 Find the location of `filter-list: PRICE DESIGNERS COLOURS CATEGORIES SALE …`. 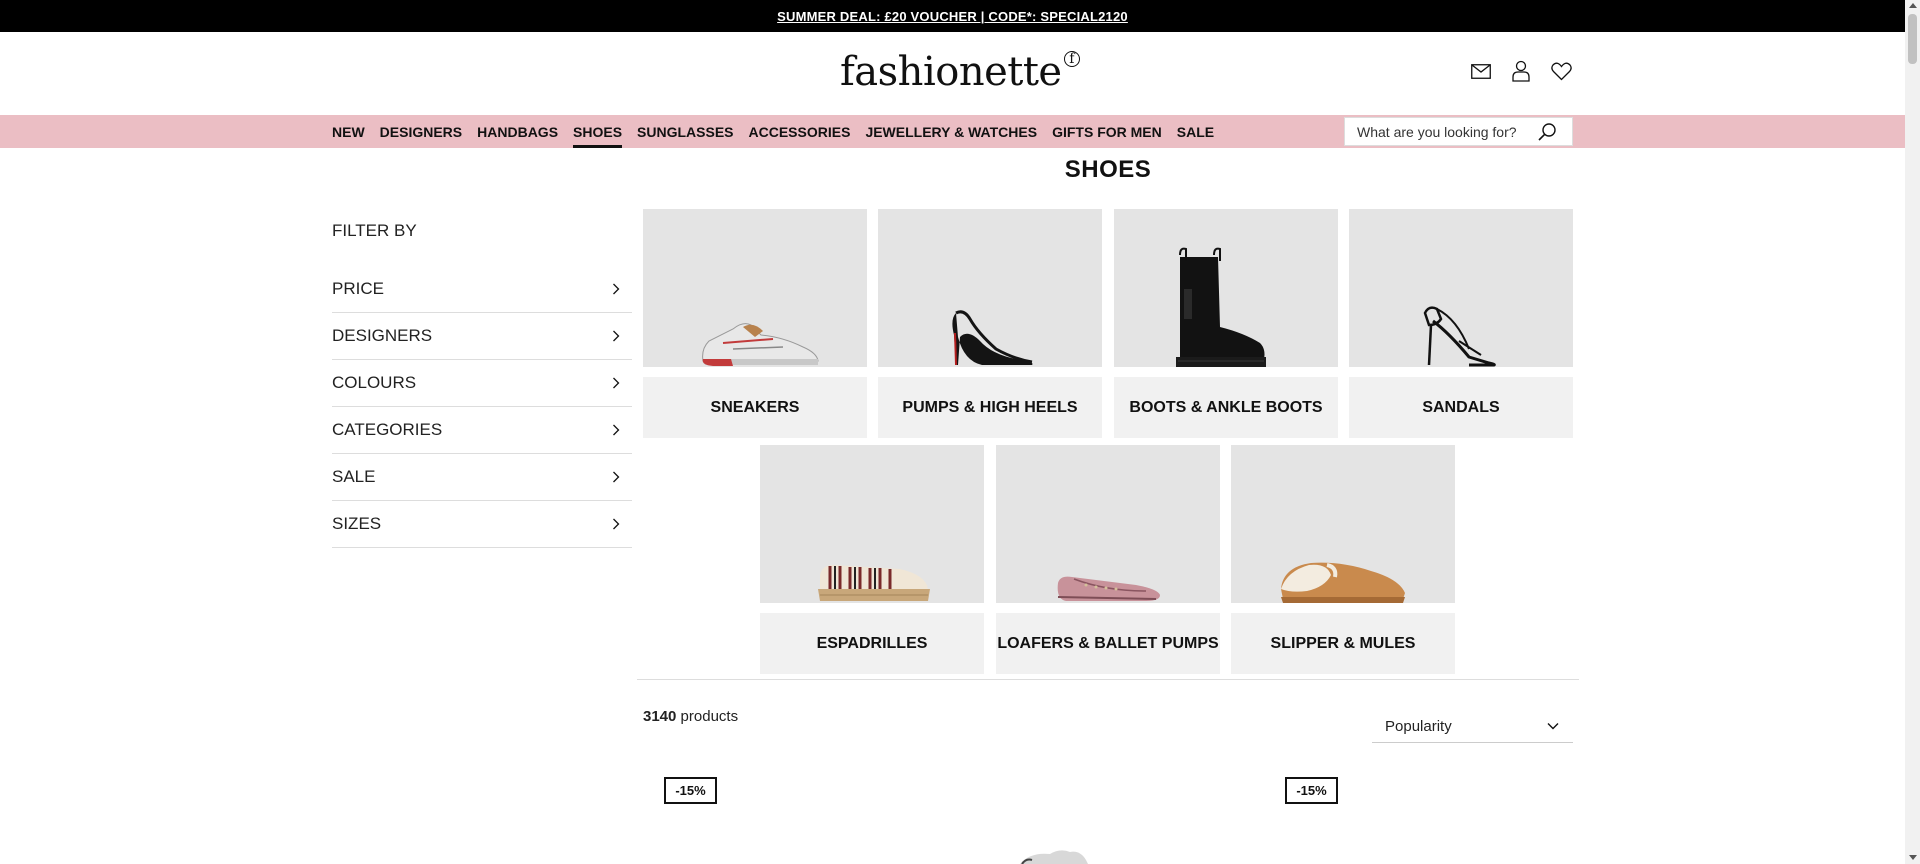

filter-list: PRICE DESIGNERS COLOURS CATEGORIES SALE … is located at coordinates (482, 407).